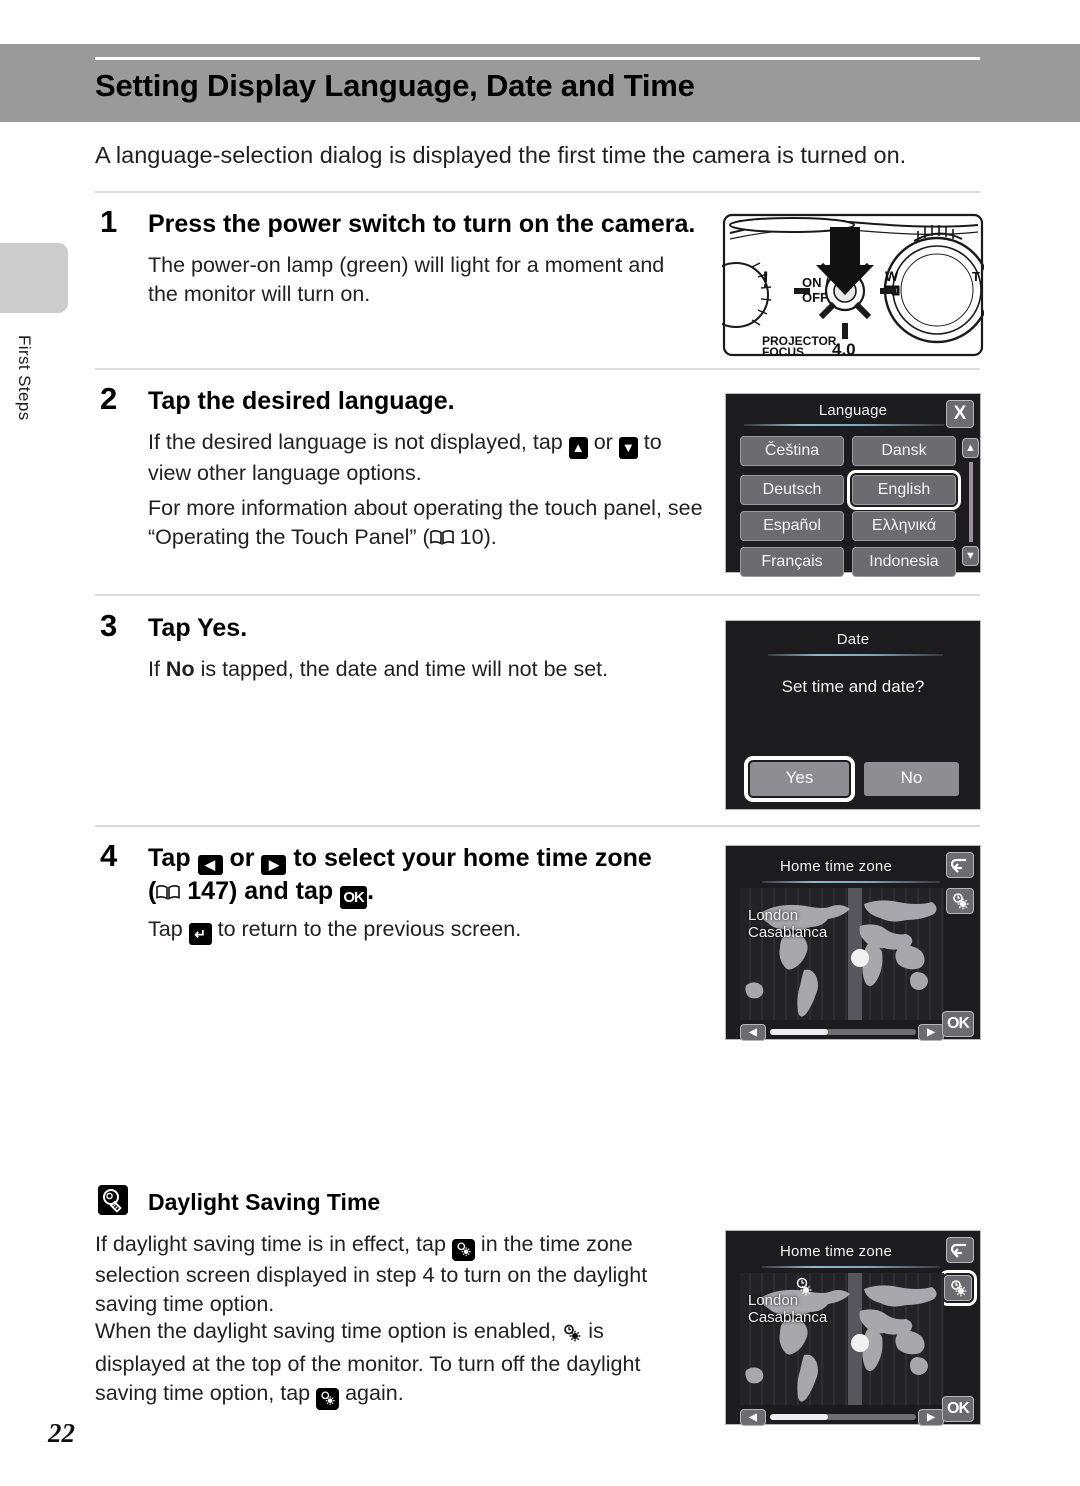  Describe the element at coordinates (603, 442) in the screenshot. I see `step-2-body-1-mid: or` at that location.